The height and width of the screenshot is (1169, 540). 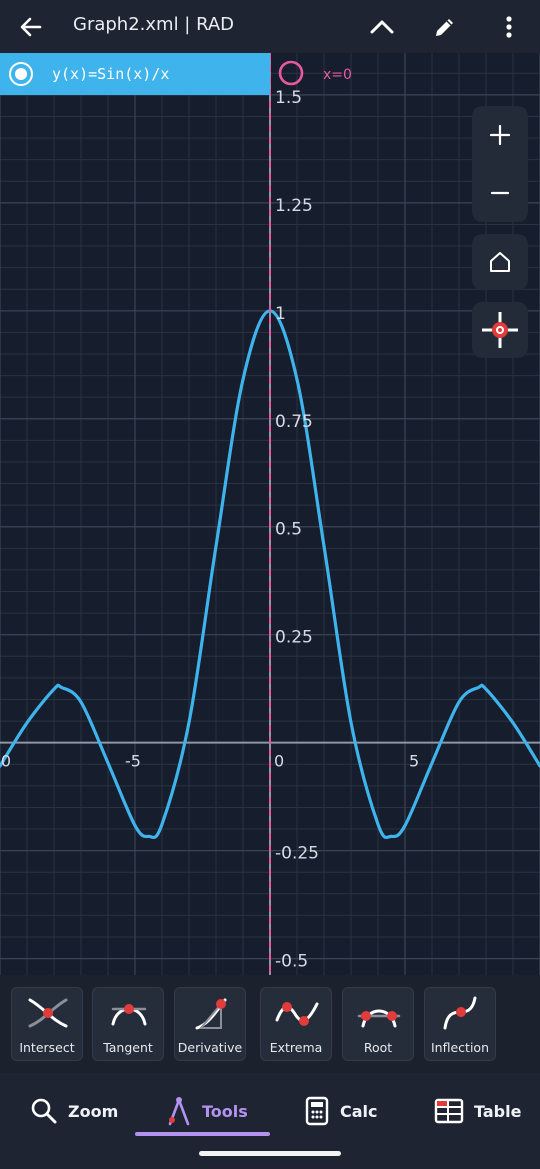 I want to click on tool-derivative: Derivative, so click(x=210, y=1024).